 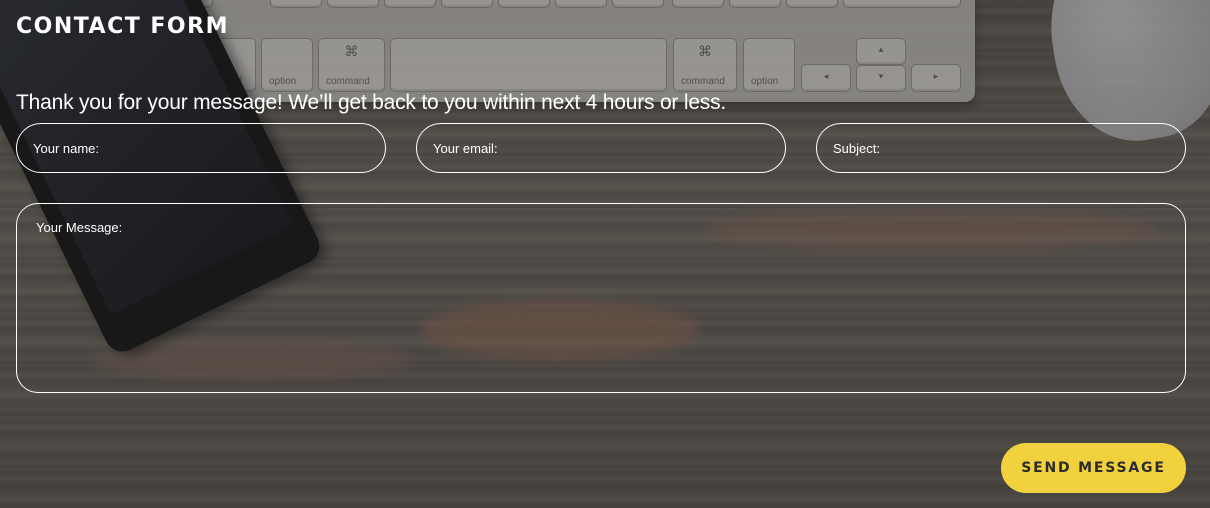 I want to click on page-title: CONTACT FORM, so click(x=122, y=26).